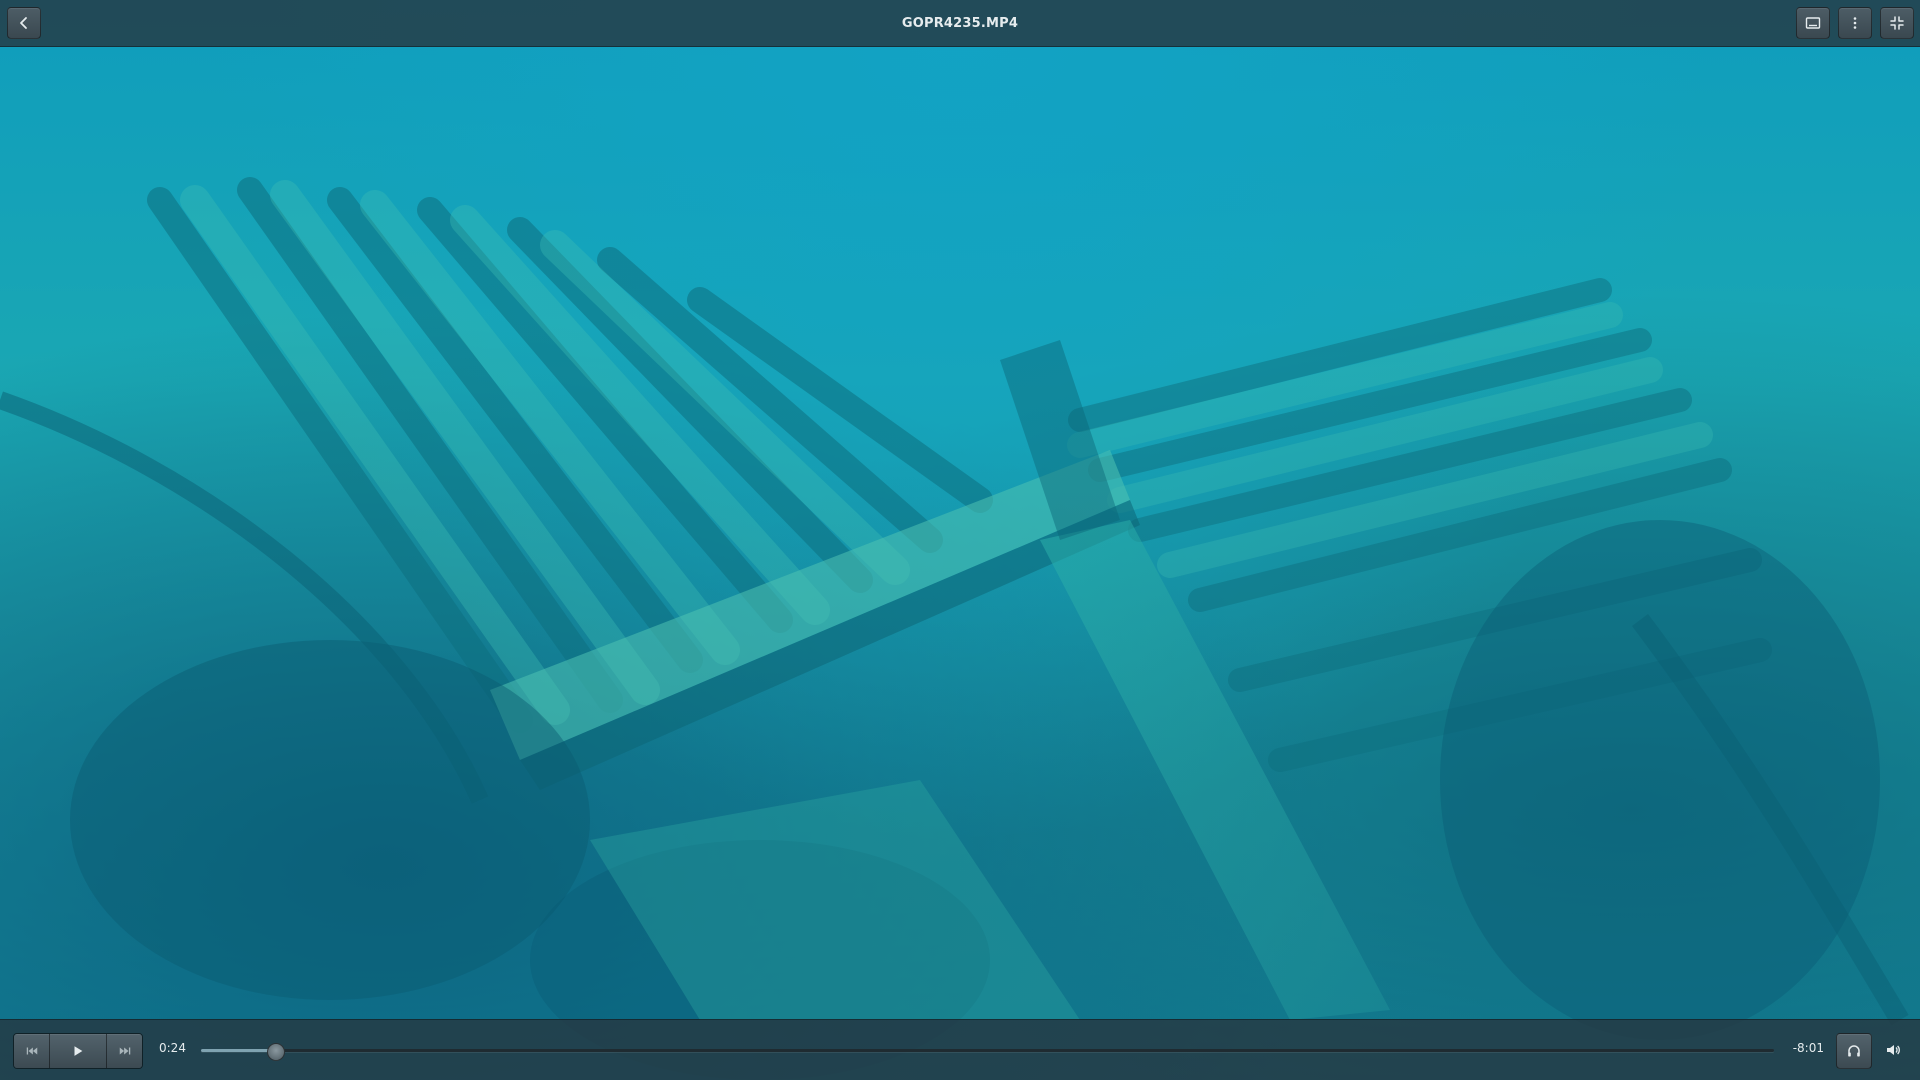 Image resolution: width=1920 pixels, height=1080 pixels. What do you see at coordinates (275, 1051) in the screenshot?
I see `seek-handle` at bounding box center [275, 1051].